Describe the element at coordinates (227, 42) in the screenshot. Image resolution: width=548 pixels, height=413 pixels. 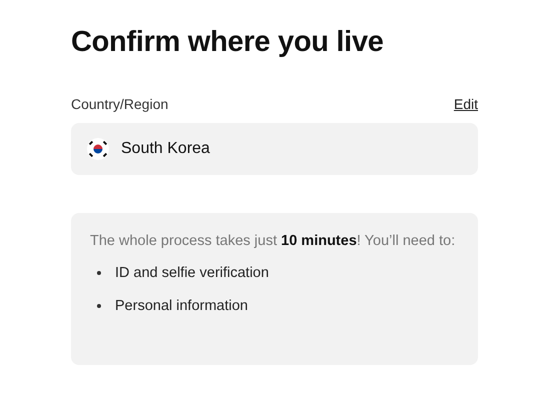
I see `page-title: Confirm where you live` at that location.